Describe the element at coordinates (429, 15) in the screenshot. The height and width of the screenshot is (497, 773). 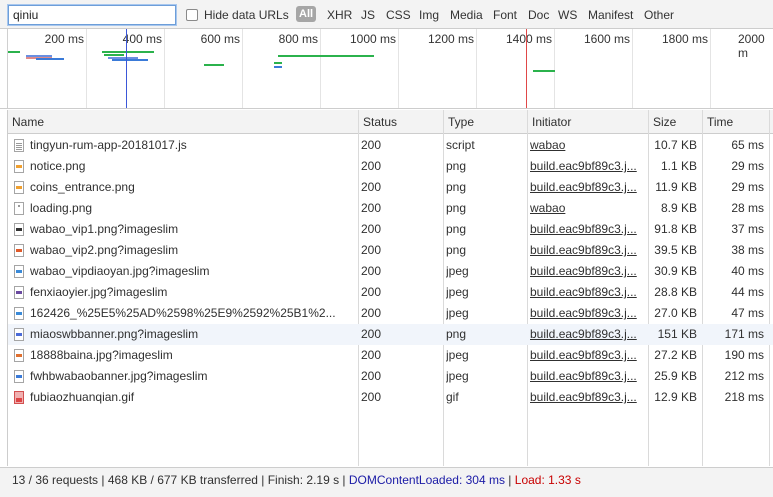
I see `type-filter-img: Img` at that location.